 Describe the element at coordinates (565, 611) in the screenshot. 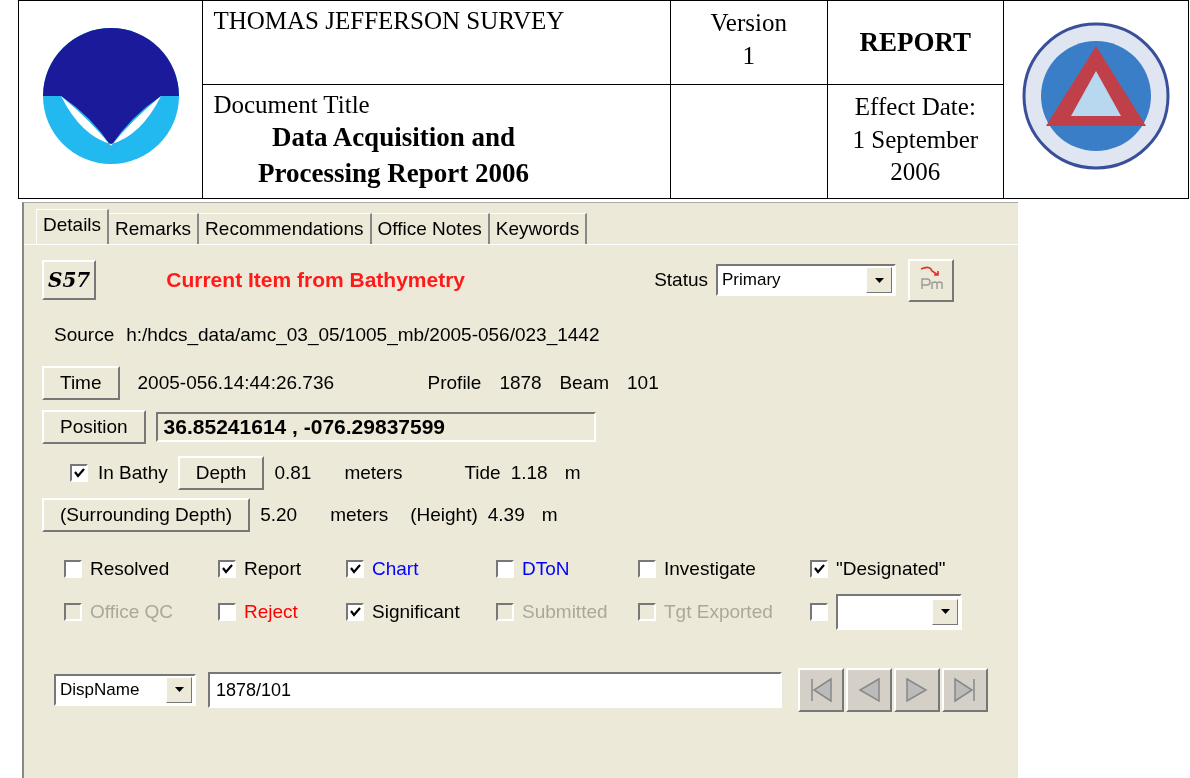

I see `checkbox-label: Submitted` at that location.